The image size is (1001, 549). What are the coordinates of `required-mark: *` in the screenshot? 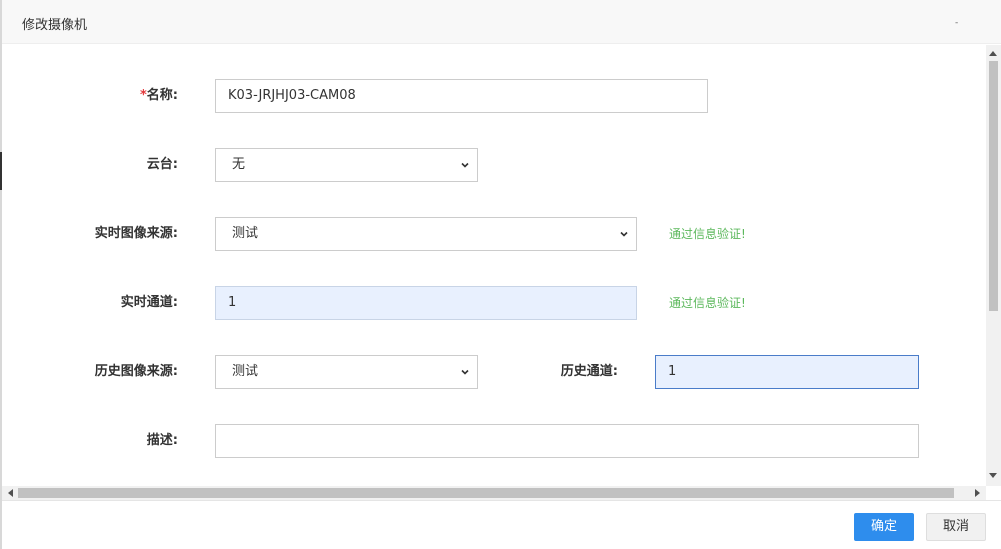 It's located at (143, 95).